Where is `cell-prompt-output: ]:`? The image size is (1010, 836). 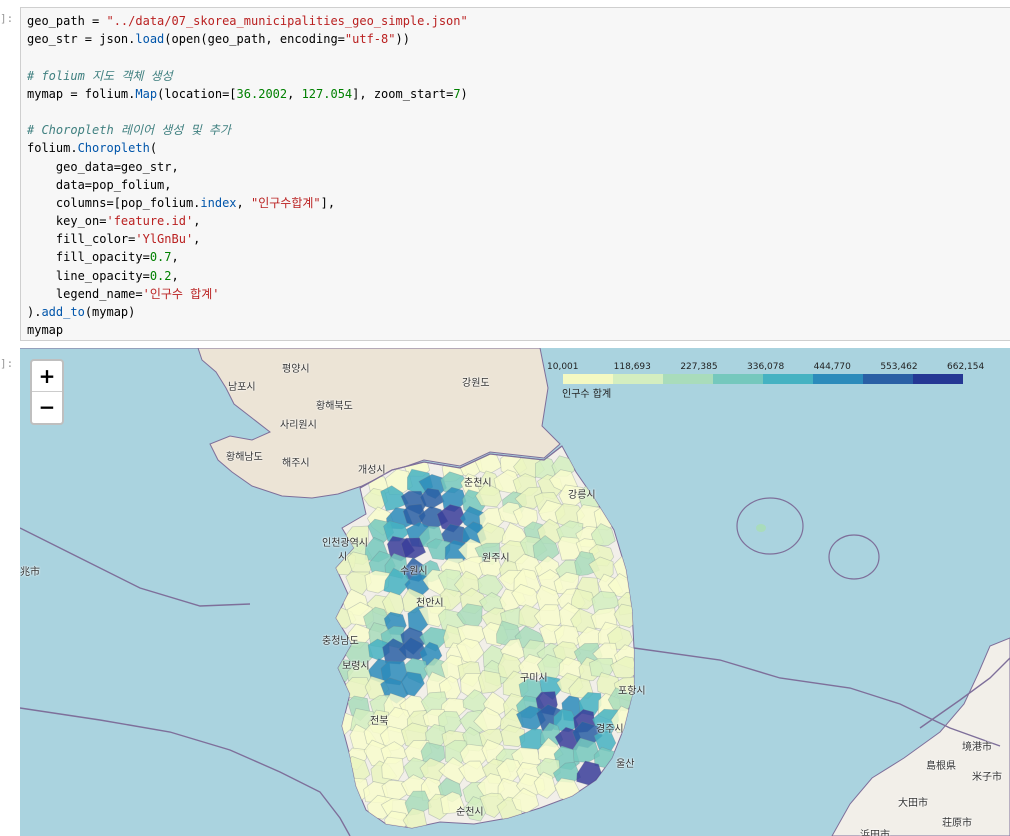
cell-prompt-output: ]: is located at coordinates (7, 363).